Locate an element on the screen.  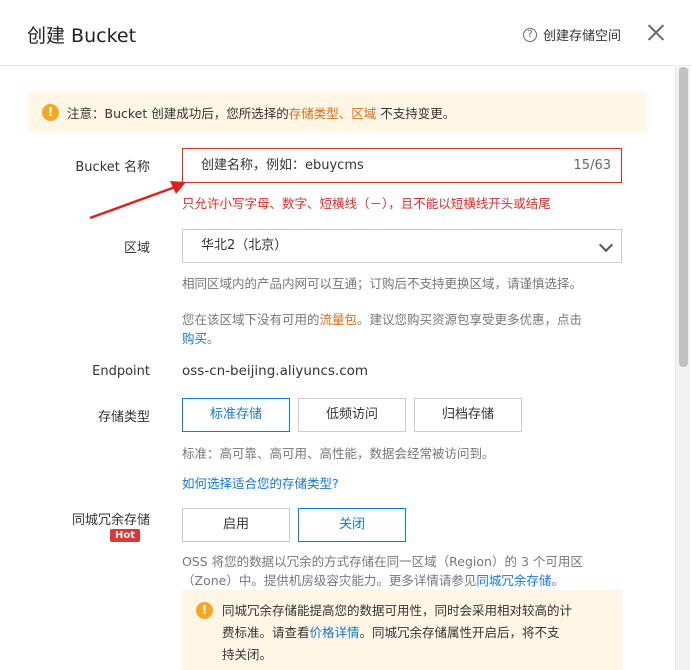
tip-line2-prefix: 费标准。请查看 is located at coordinates (266, 632).